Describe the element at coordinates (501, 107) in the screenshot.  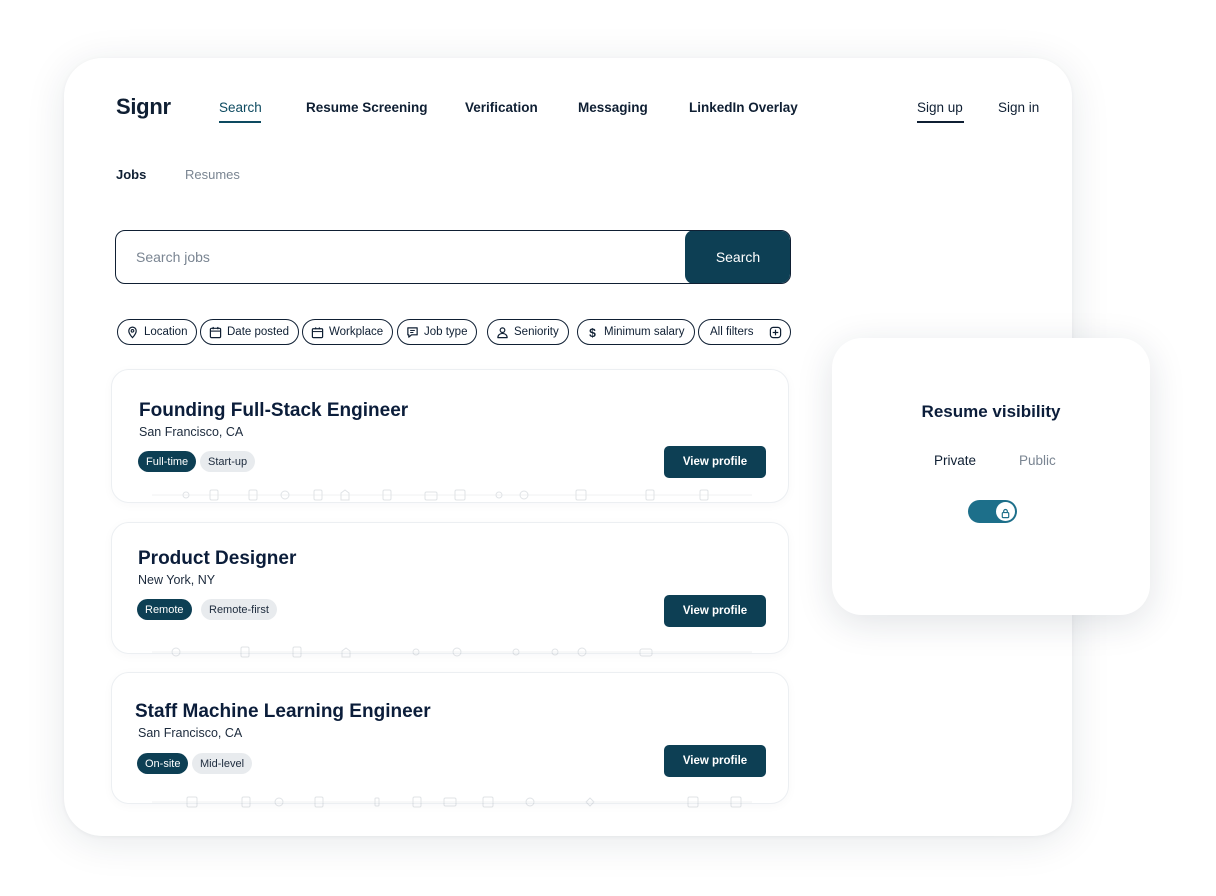
I see `nav-verification: Verification` at that location.